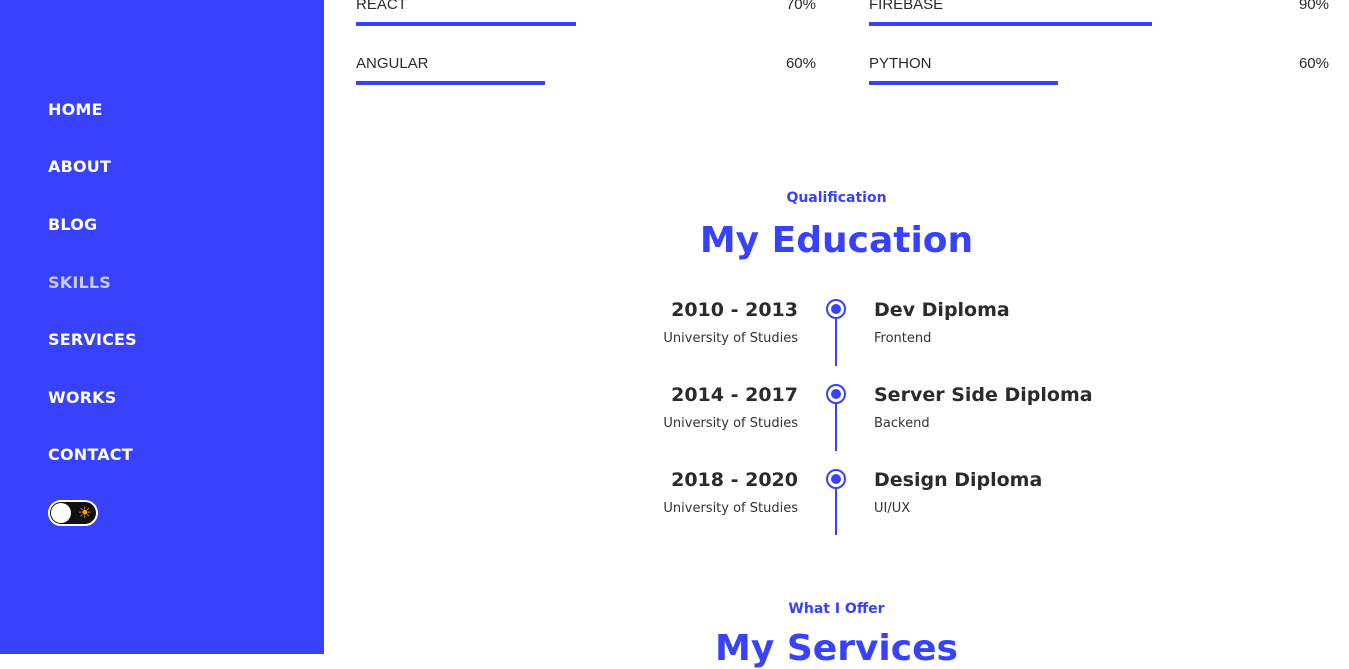  Describe the element at coordinates (983, 395) in the screenshot. I see `education-degree: Server Side Diploma` at that location.